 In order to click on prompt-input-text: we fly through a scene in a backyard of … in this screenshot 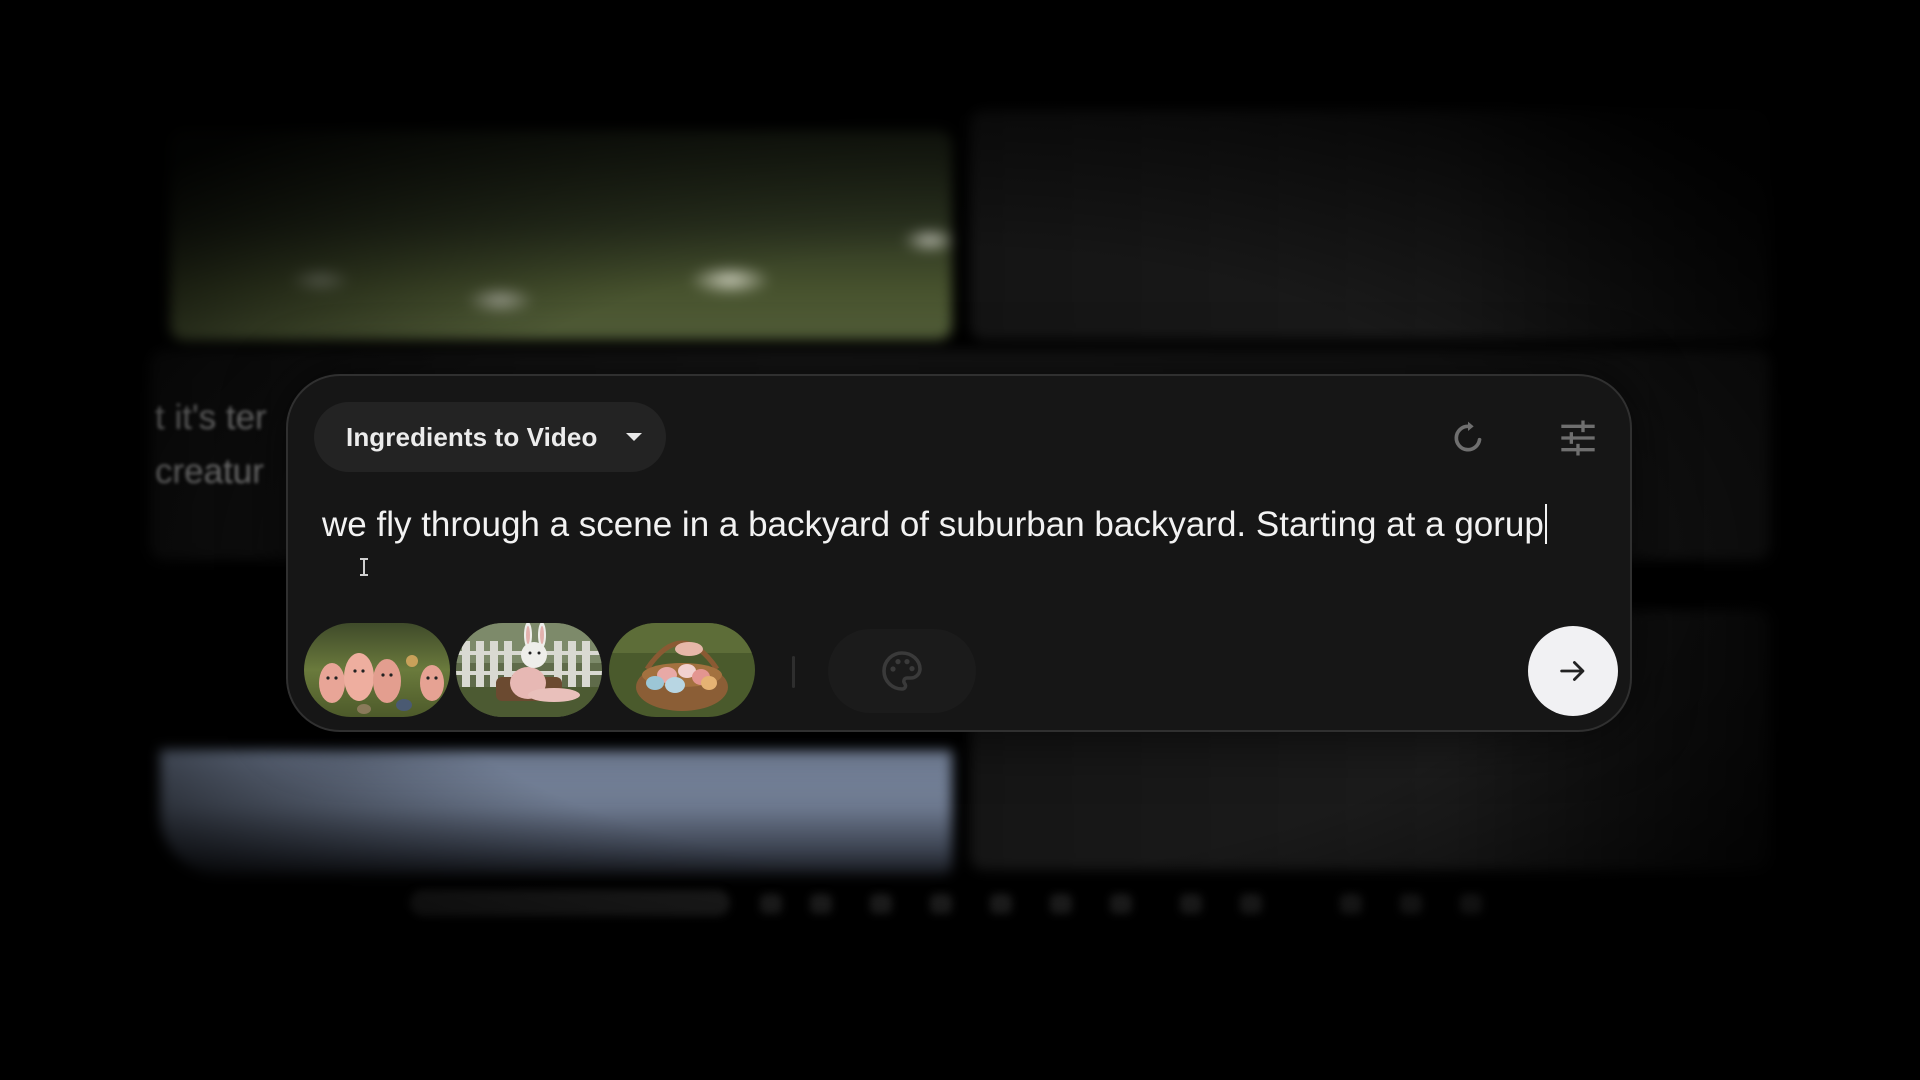, I will do `click(933, 524)`.